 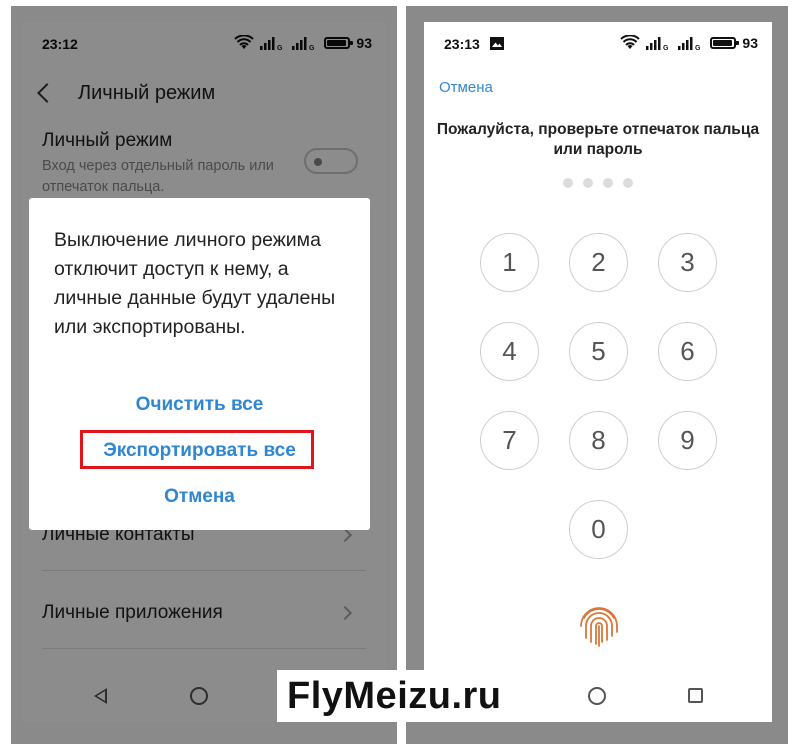 What do you see at coordinates (750, 43) in the screenshot?
I see `battery-level: 93` at bounding box center [750, 43].